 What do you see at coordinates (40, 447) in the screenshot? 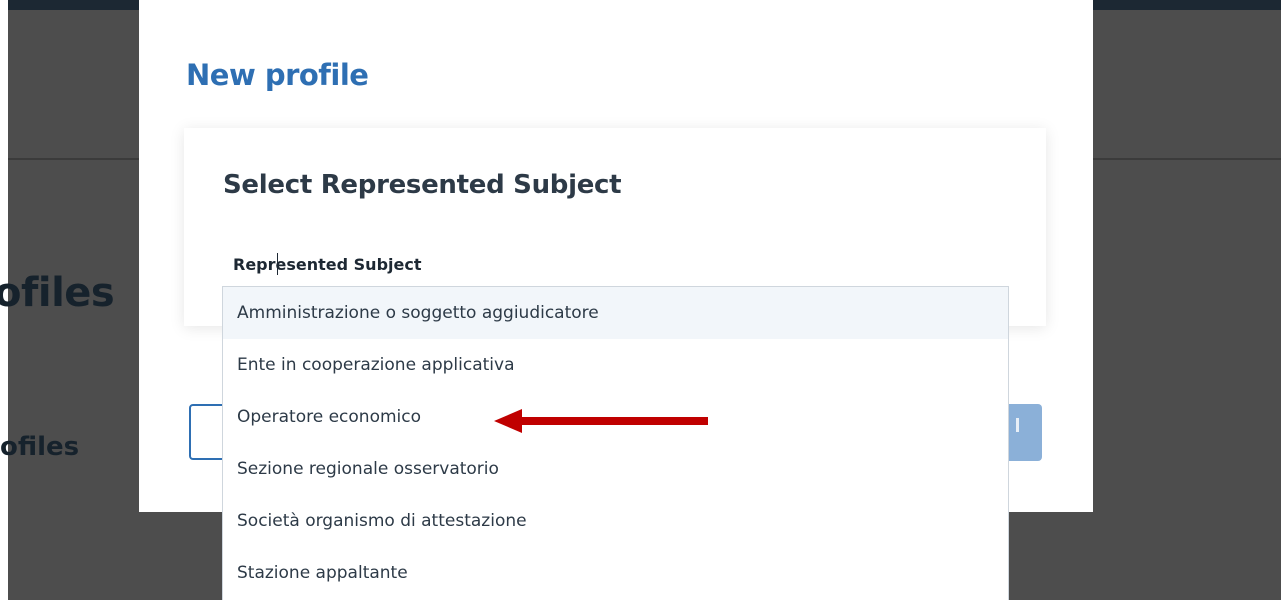
I see `background-section-heading: ofiles` at bounding box center [40, 447].